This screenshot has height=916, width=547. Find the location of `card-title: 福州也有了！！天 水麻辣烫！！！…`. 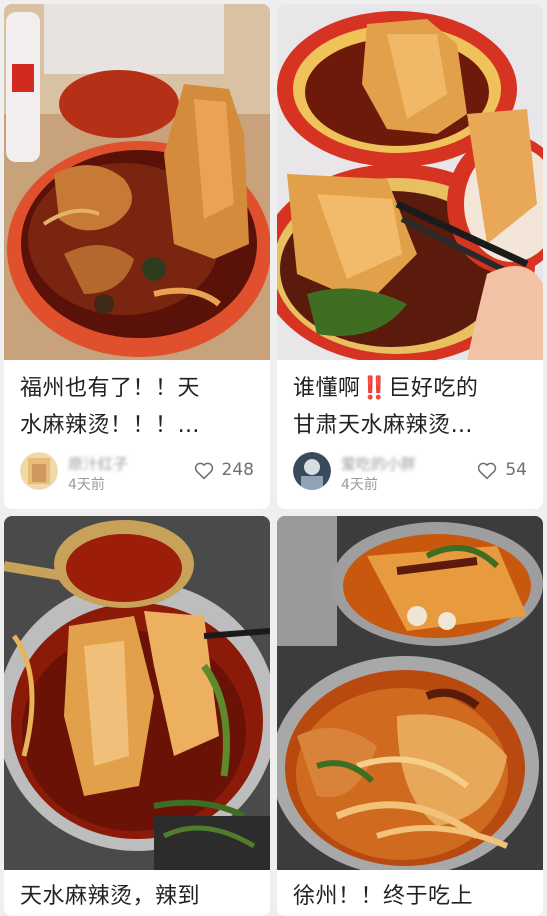

card-title: 福州也有了！！天 水麻辣烫！！！… is located at coordinates (138, 407).